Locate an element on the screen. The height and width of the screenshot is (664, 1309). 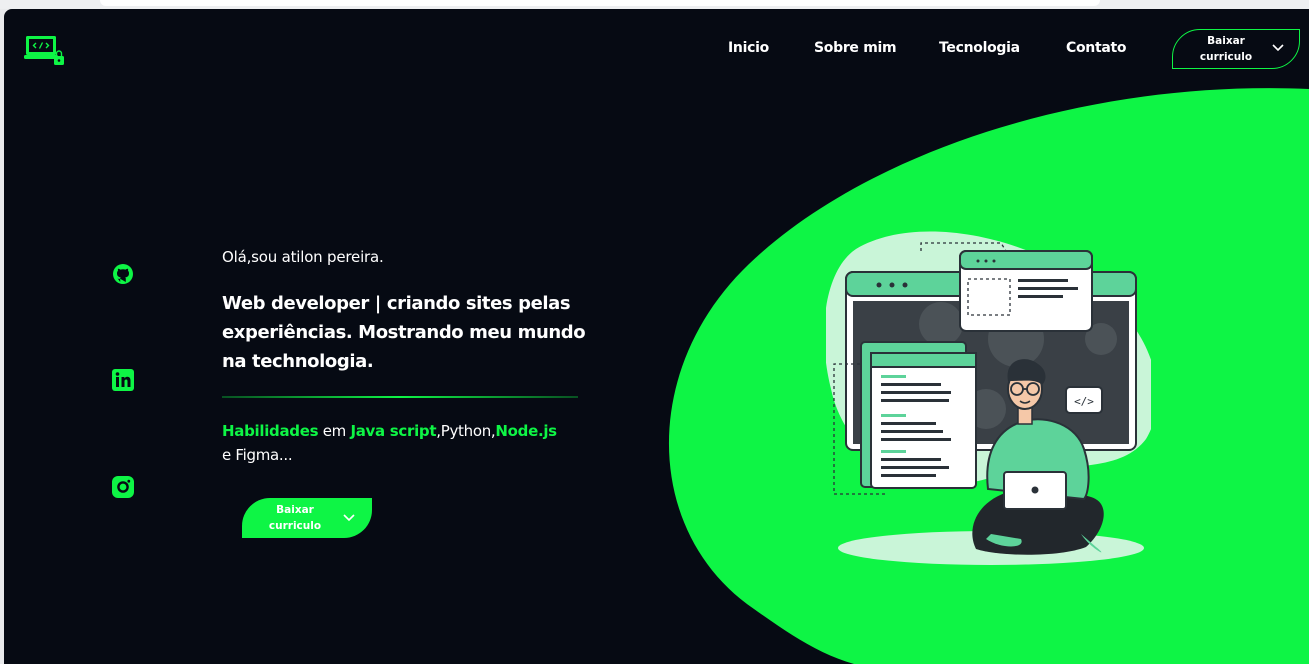
skills-label: Habilidades is located at coordinates (270, 431).